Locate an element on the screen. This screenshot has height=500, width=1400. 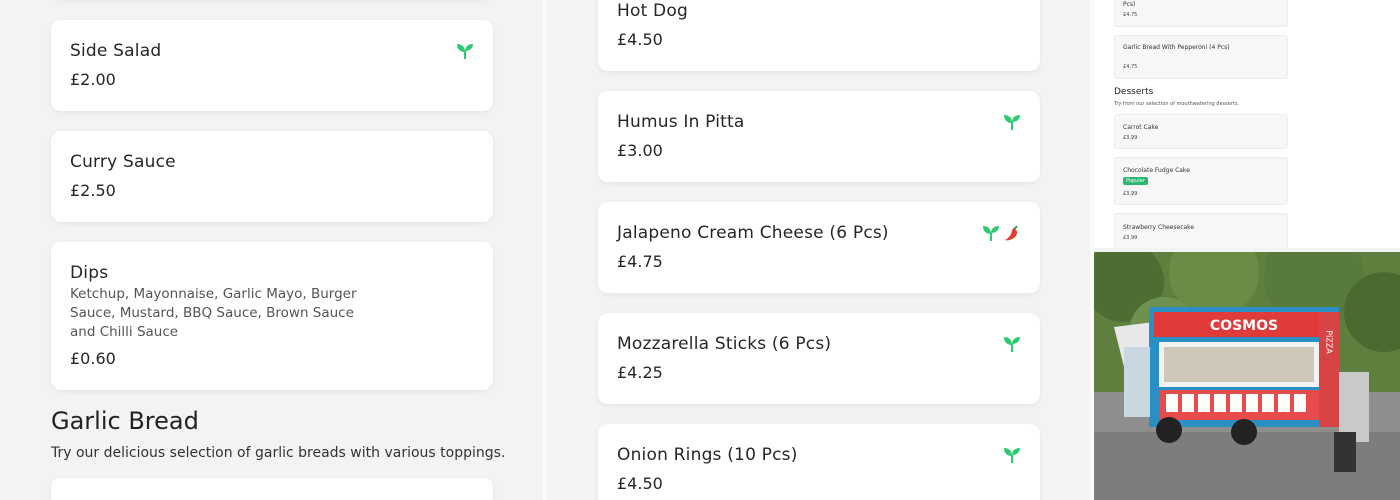
menu-item-name: Curry Sauce is located at coordinates (123, 162).